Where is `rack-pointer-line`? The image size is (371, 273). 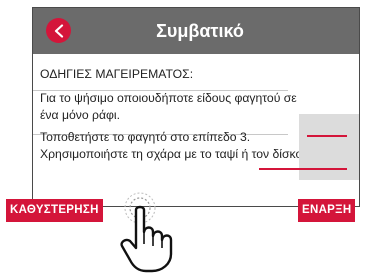 rack-pointer-line is located at coordinates (283, 169).